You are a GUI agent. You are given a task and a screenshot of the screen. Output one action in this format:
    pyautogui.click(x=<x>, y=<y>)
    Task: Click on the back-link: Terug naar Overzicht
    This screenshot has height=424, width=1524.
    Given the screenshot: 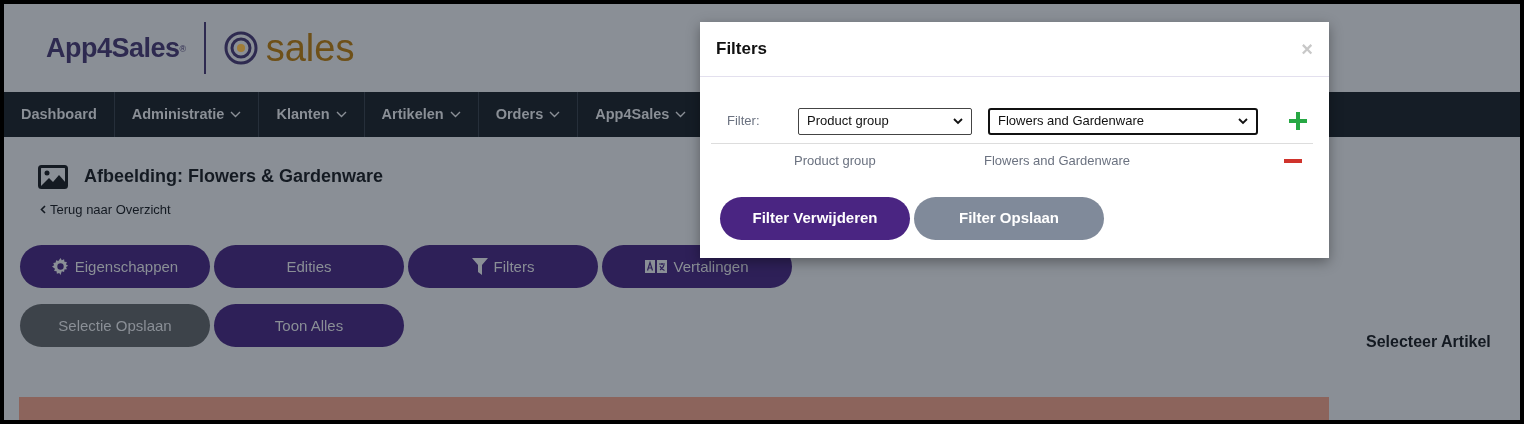 What is the action you would take?
    pyautogui.click(x=105, y=210)
    